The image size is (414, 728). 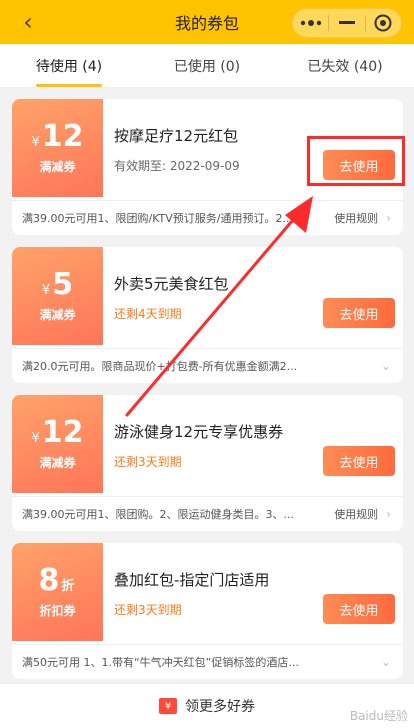 I want to click on coupon-badge: ¥ 5 满减券, so click(x=57, y=296).